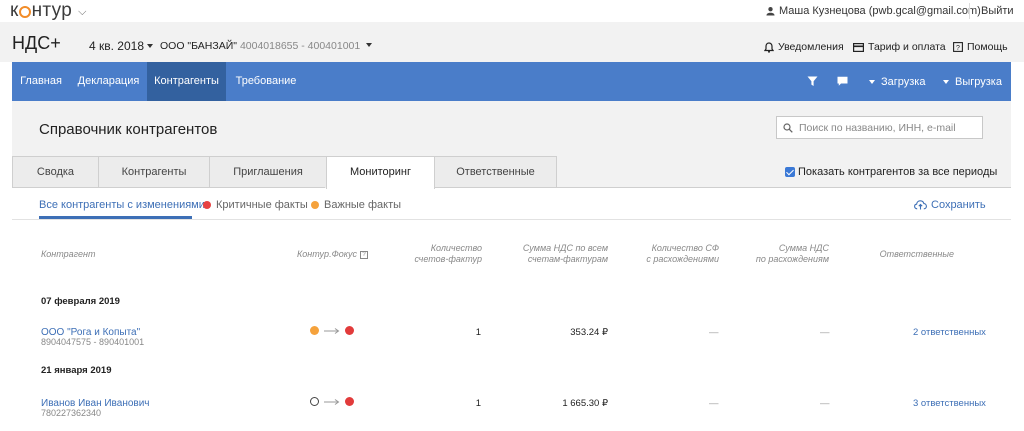 The width and height of the screenshot is (1024, 431). I want to click on upload-menu: Загрузка, so click(897, 81).